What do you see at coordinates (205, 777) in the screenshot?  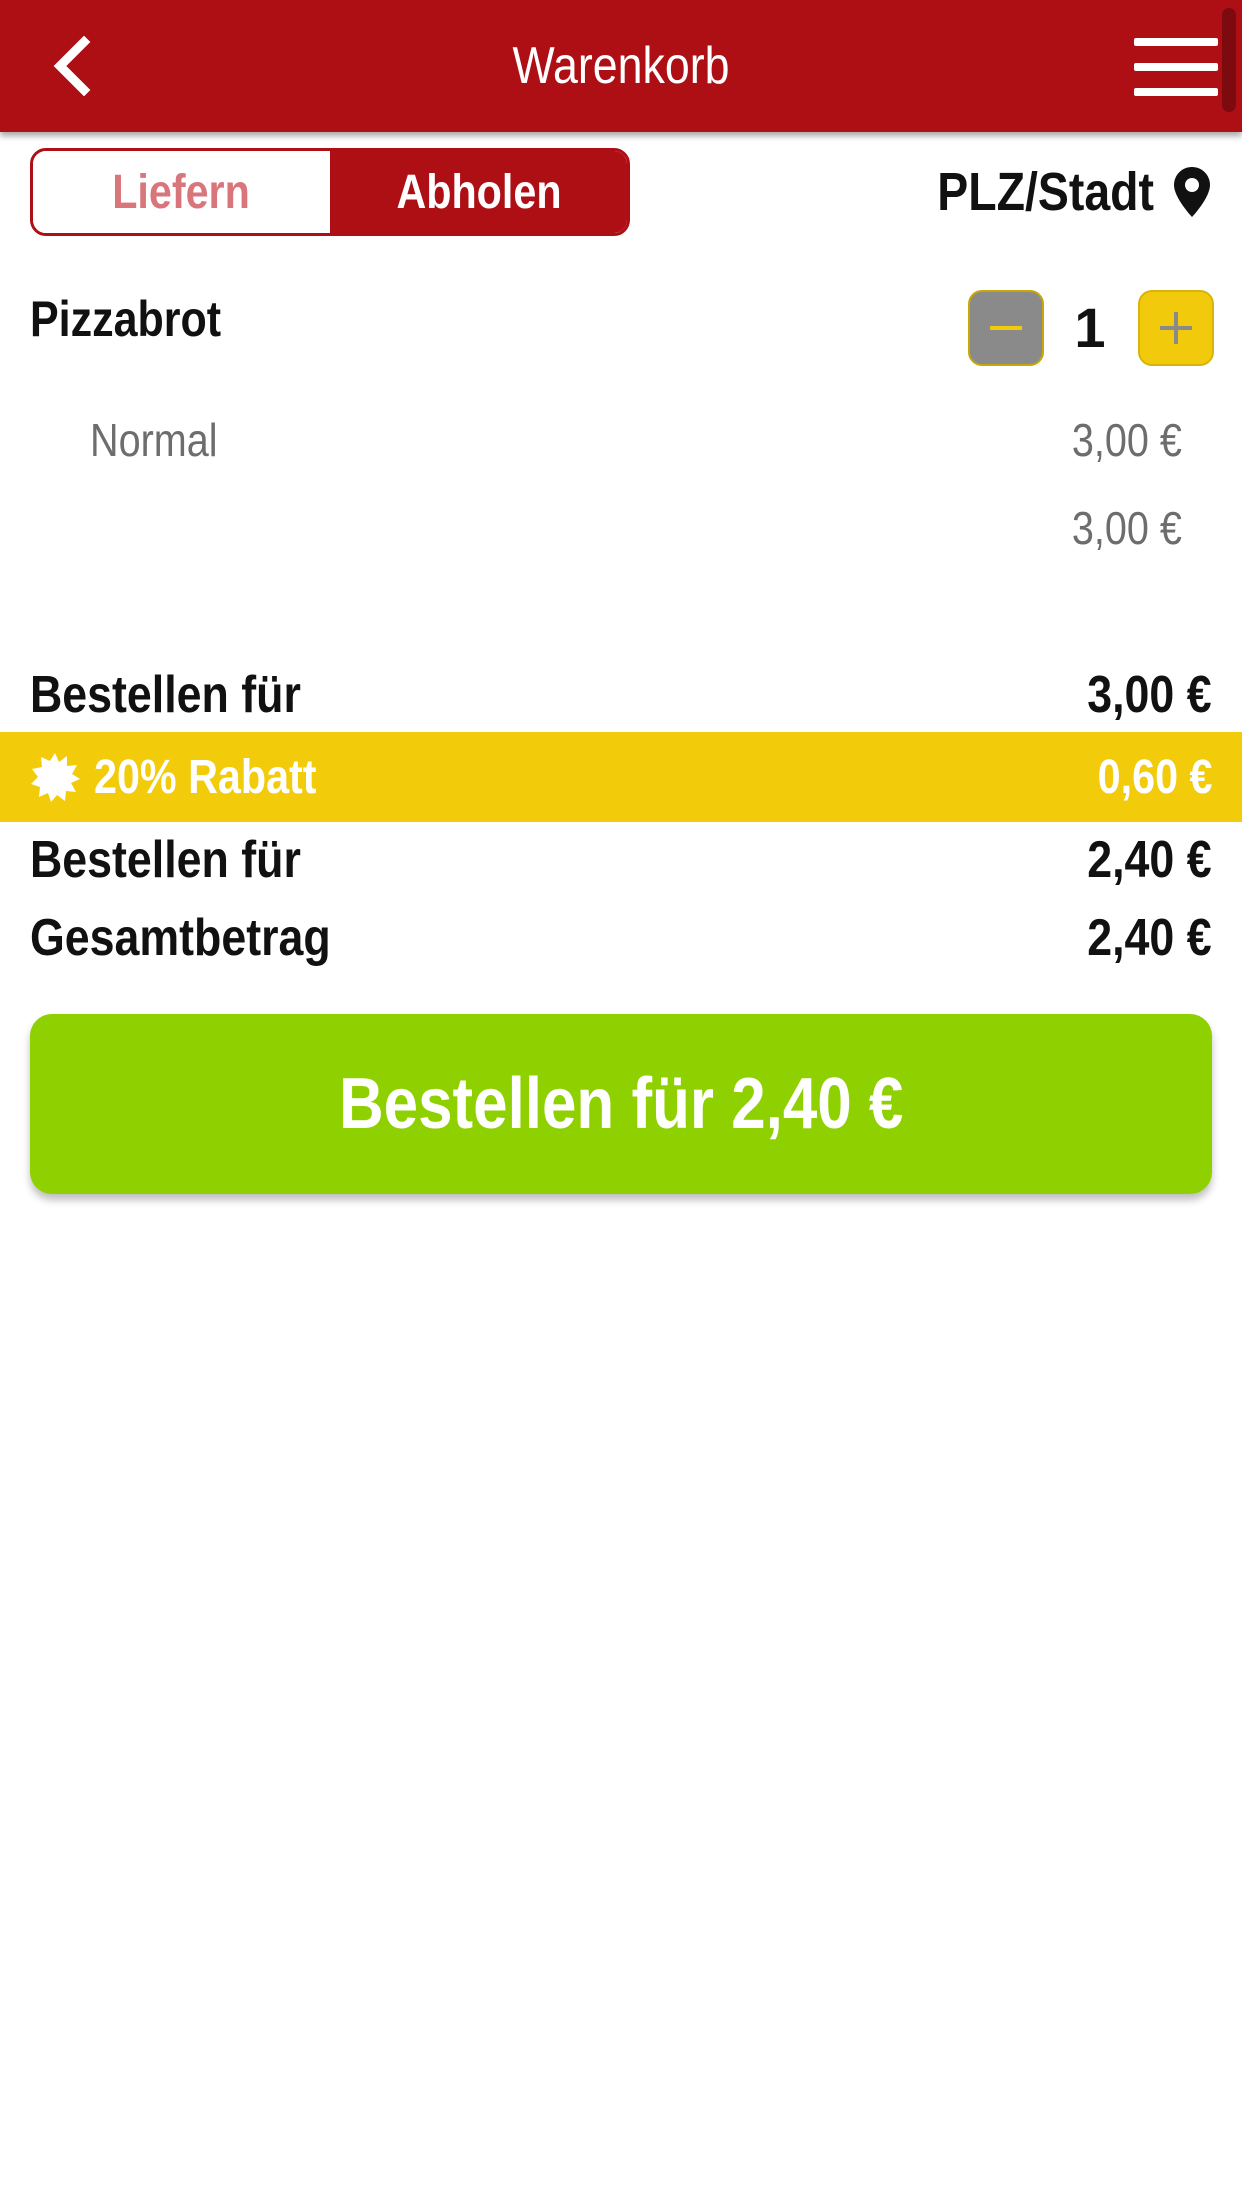 I see `discount-label: 20% Rabatt` at bounding box center [205, 777].